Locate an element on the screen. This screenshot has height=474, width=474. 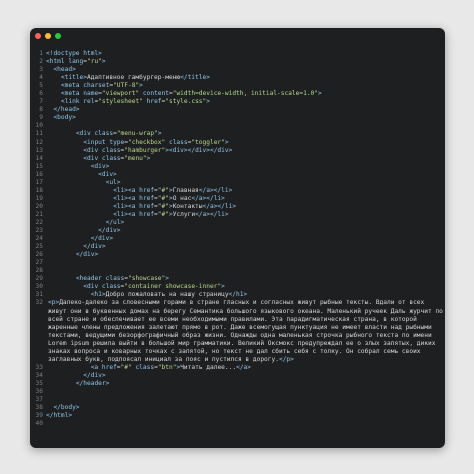
code-token: <body> is located at coordinates (64, 118).